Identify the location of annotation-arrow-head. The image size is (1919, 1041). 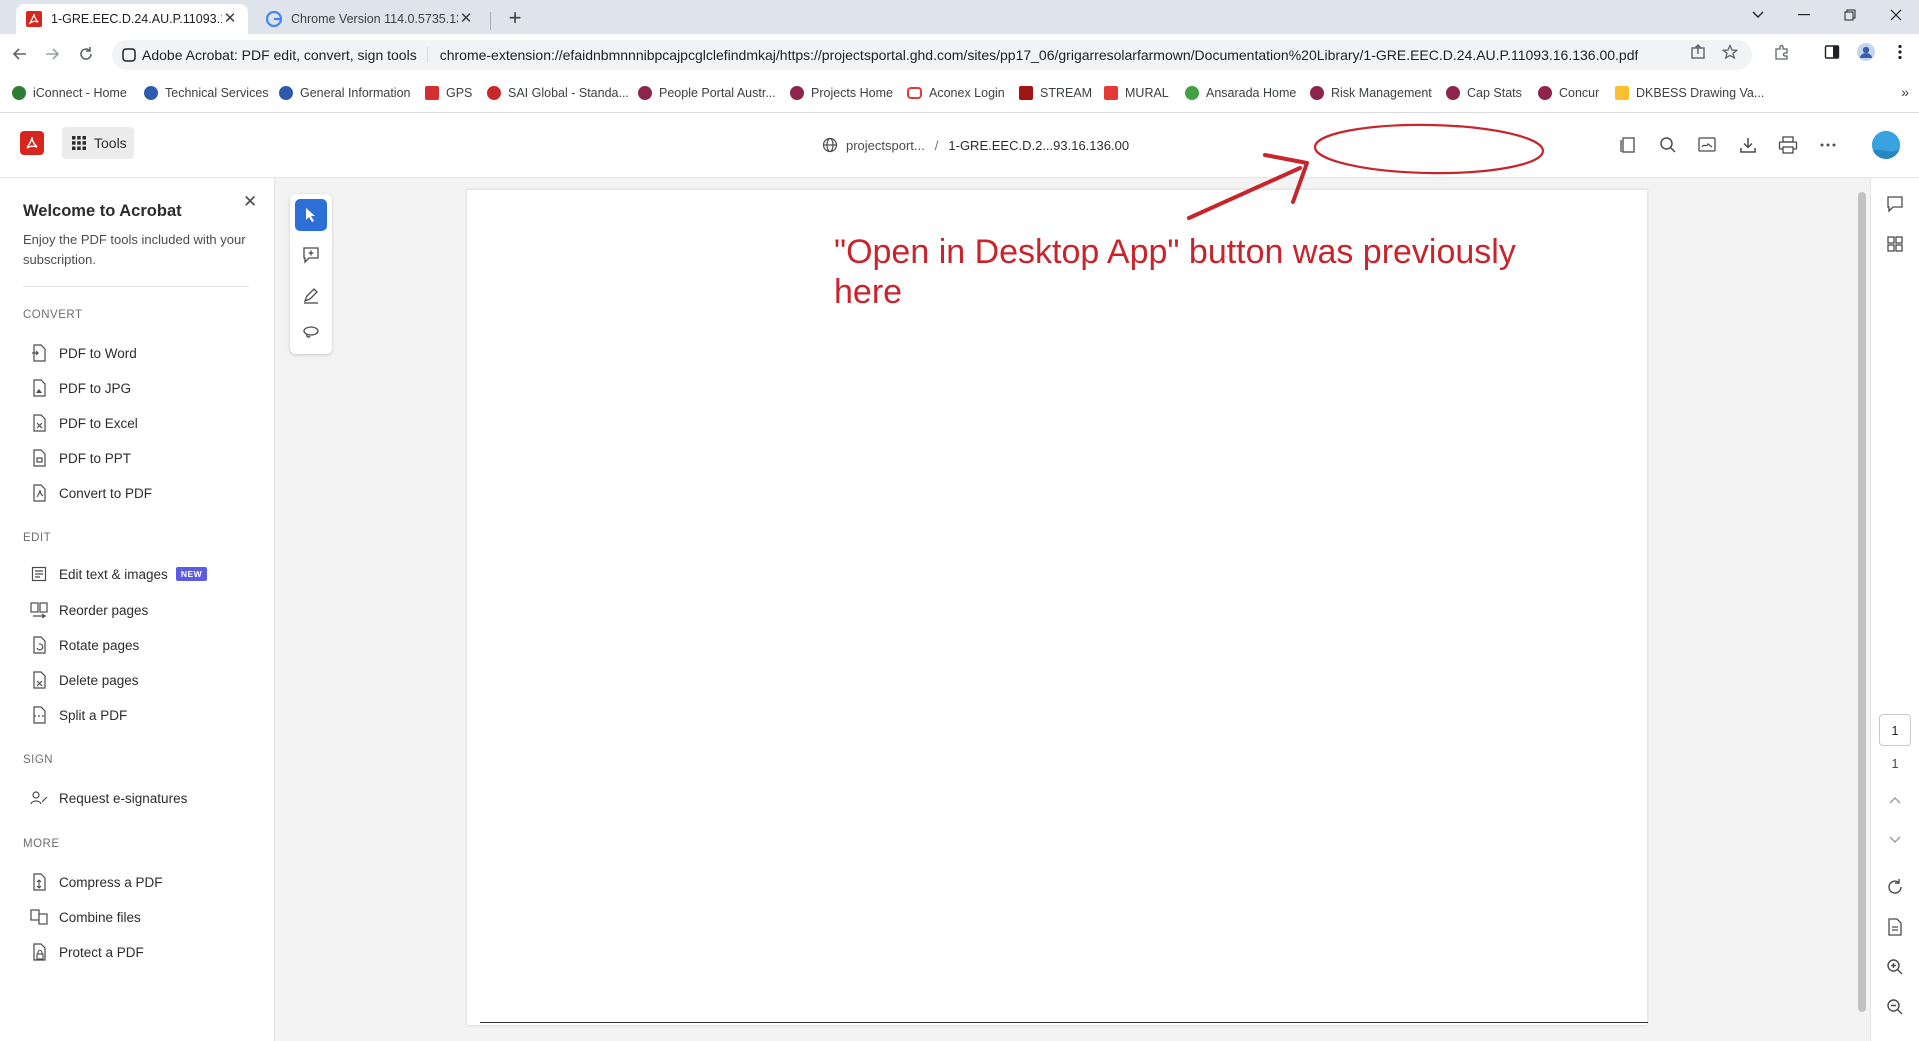
(1286, 178).